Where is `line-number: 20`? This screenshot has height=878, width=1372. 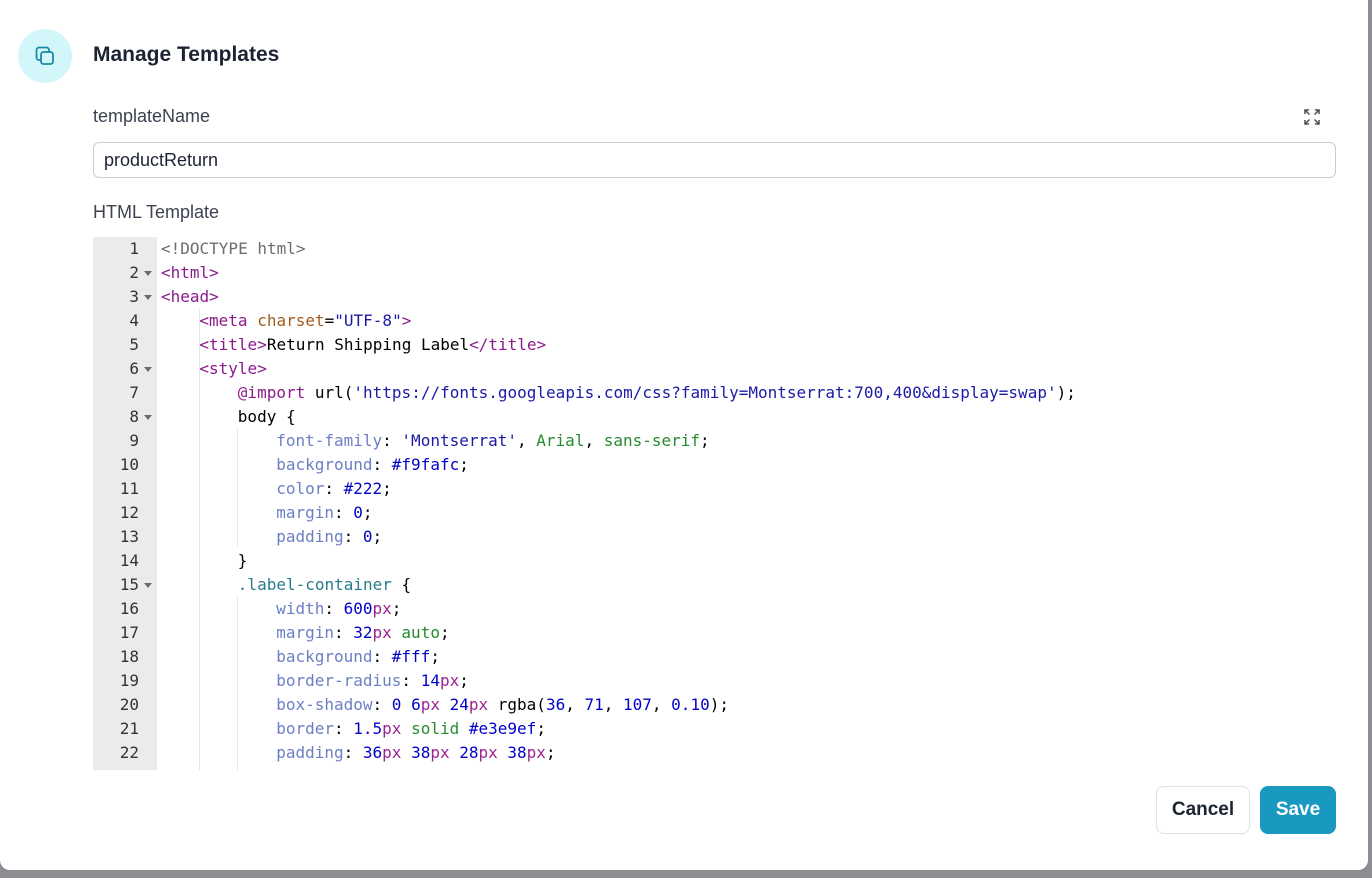
line-number: 20 is located at coordinates (129, 704).